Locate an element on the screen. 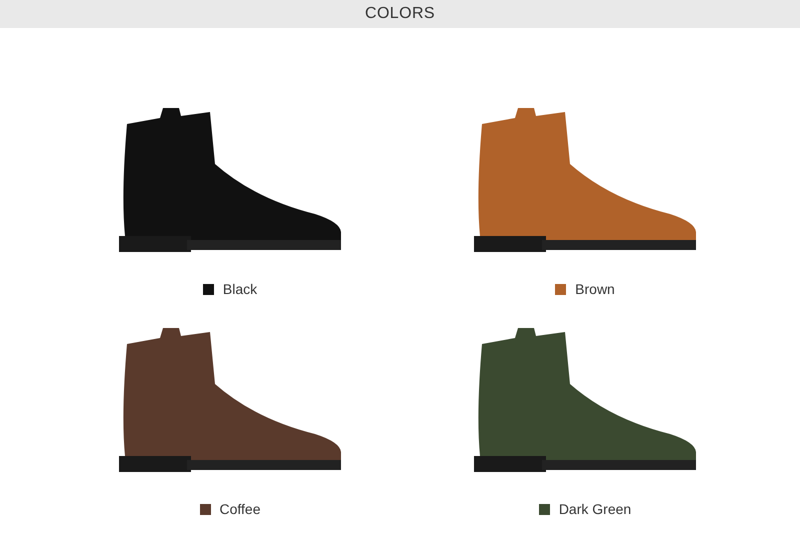 This screenshot has height=544, width=800. section-title: COLORS is located at coordinates (400, 14).